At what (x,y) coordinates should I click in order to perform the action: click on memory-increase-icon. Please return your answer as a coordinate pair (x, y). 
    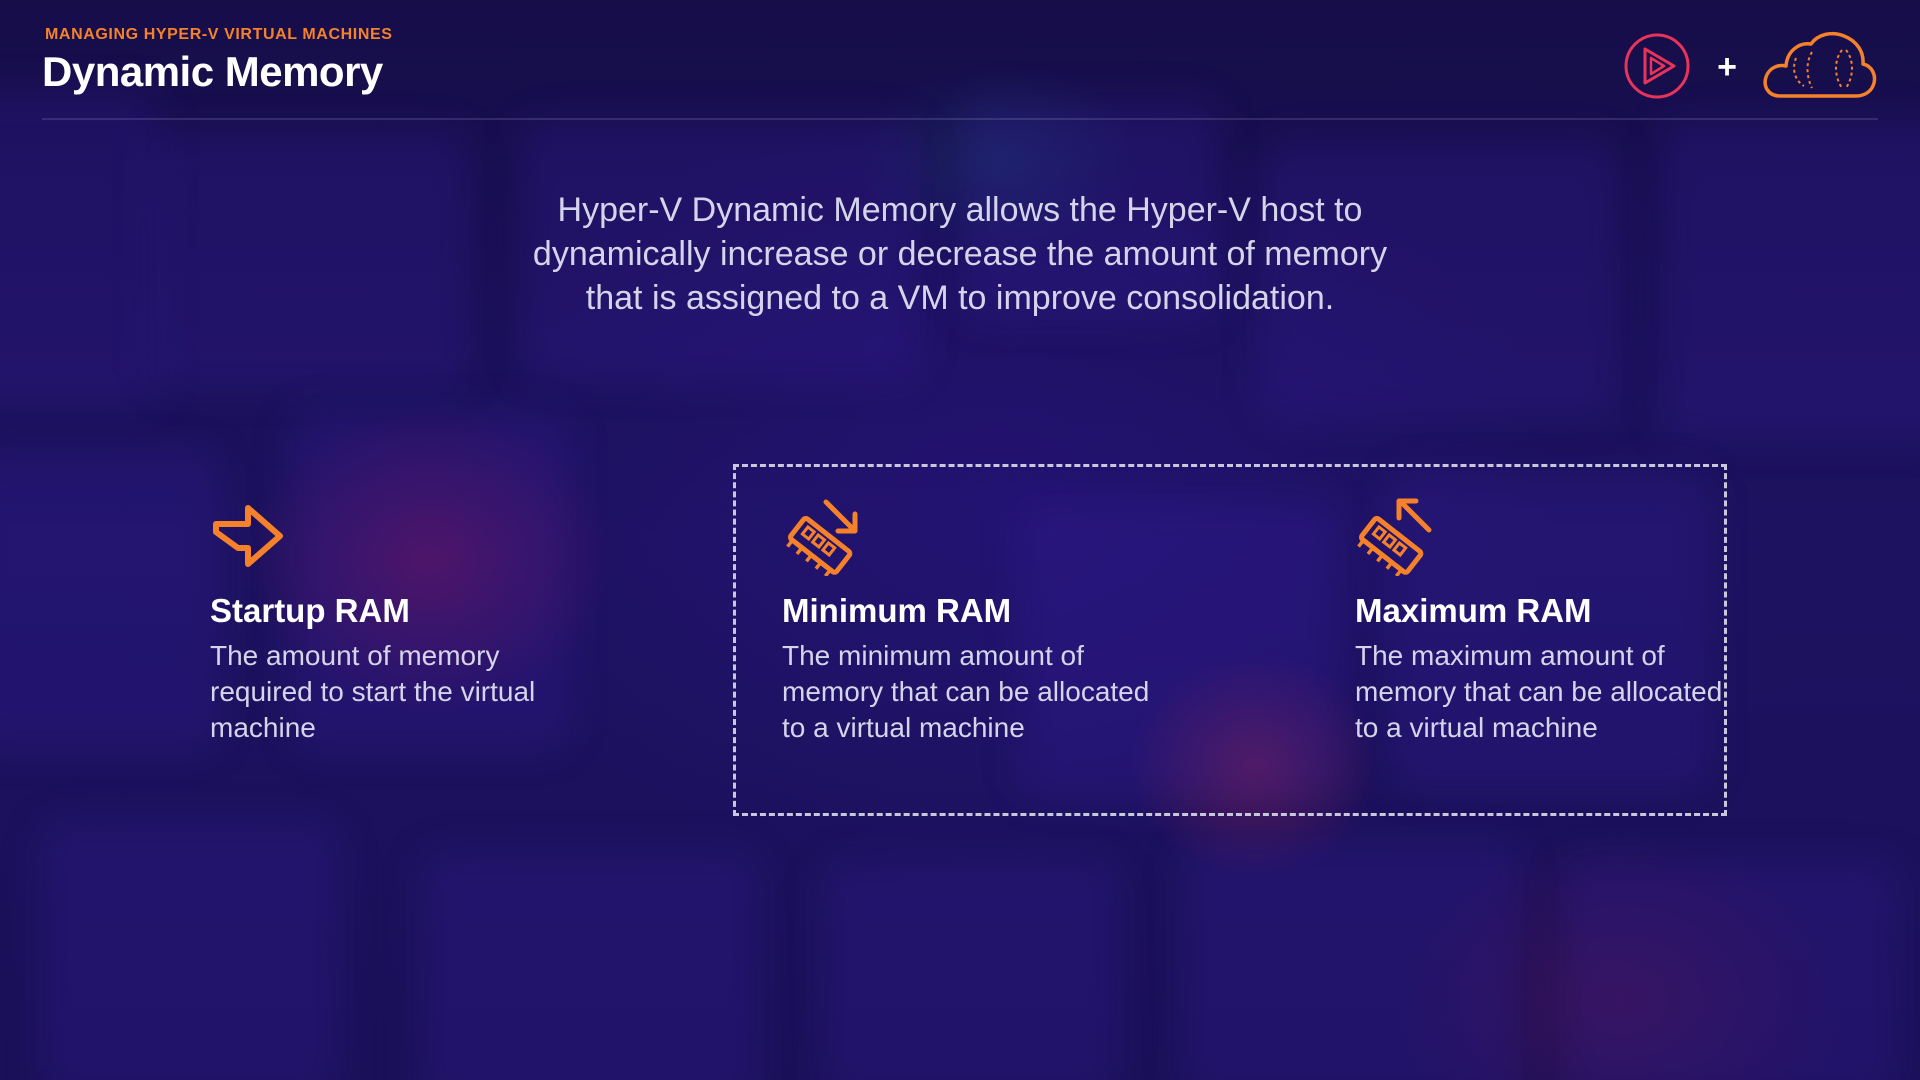
    Looking at the image, I should click on (1394, 537).